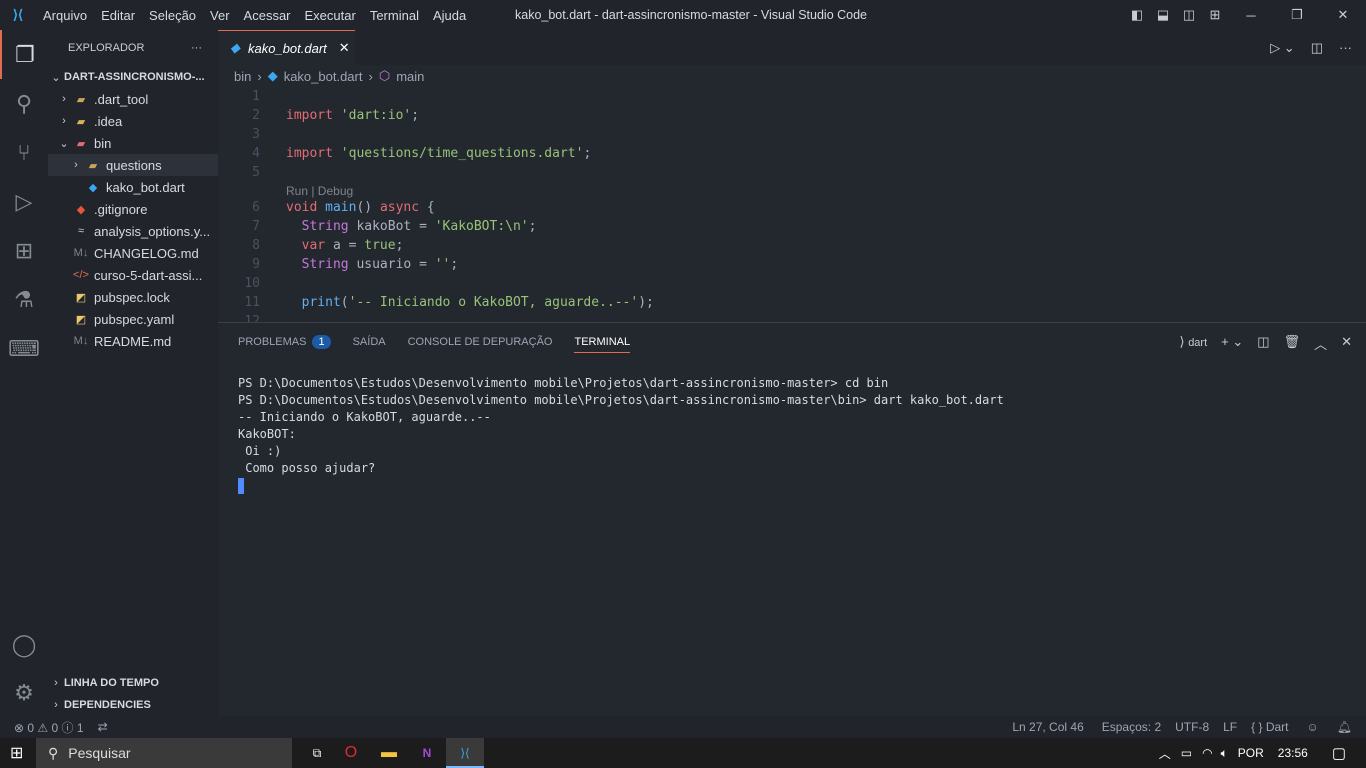  Describe the element at coordinates (1194, 343) in the screenshot. I see `terminal-shell-selector: ⟩ dart` at that location.